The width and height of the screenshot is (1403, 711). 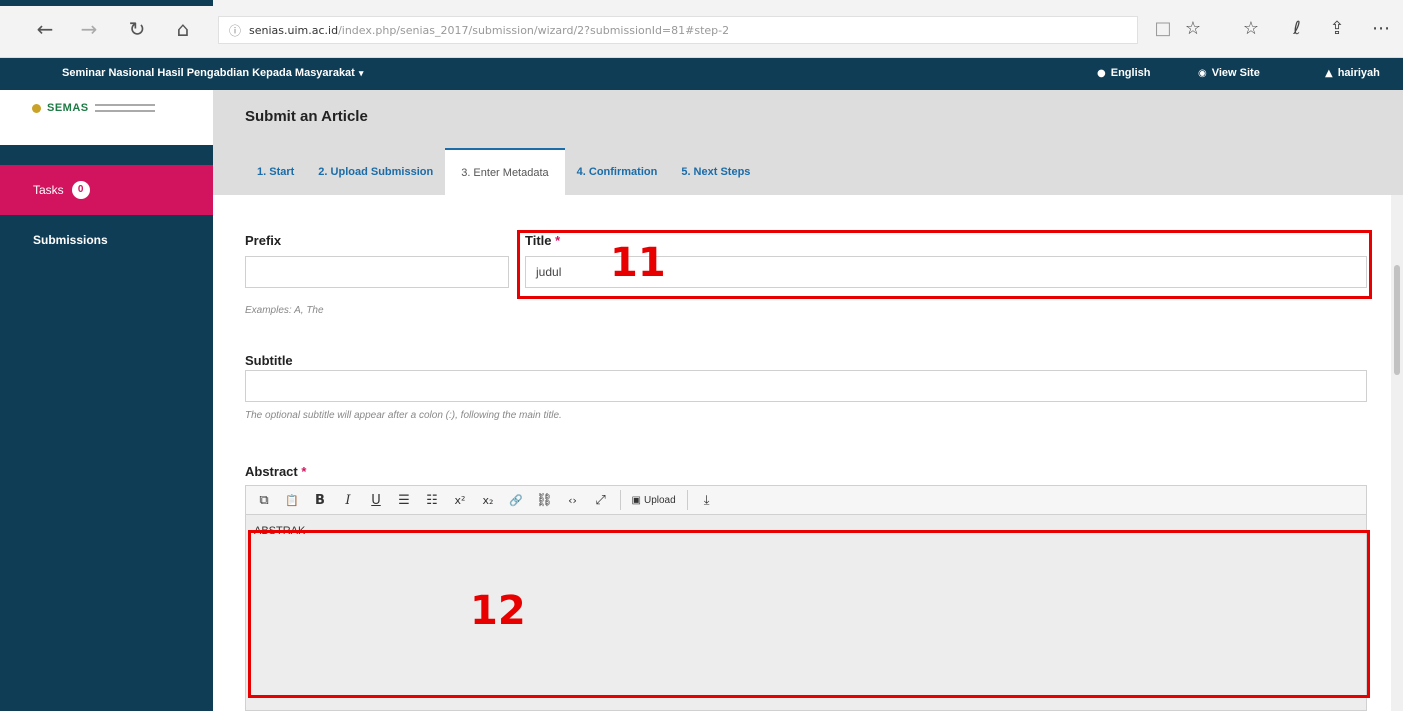 I want to click on url-host: senias.uim.ac.id, so click(x=294, y=30).